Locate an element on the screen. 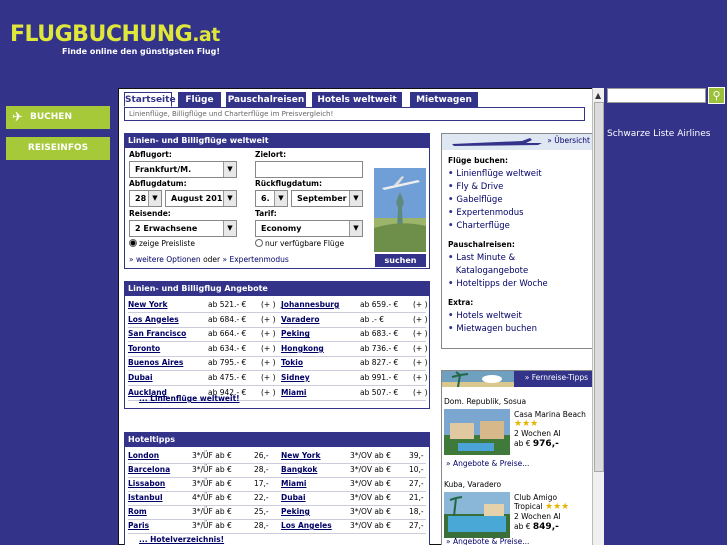 The height and width of the screenshot is (545, 727). overview-link-item: • Charterflüge is located at coordinates (479, 226).